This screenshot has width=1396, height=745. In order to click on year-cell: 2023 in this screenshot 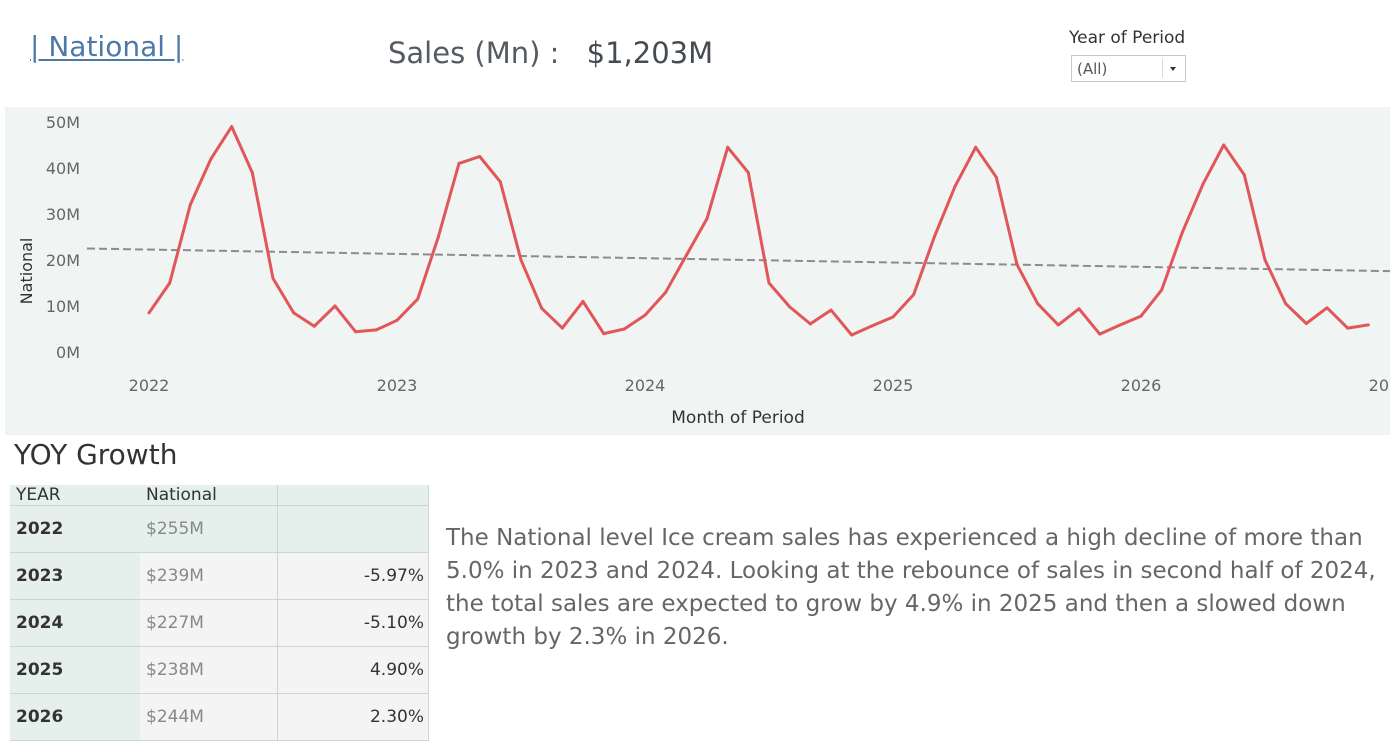, I will do `click(75, 576)`.